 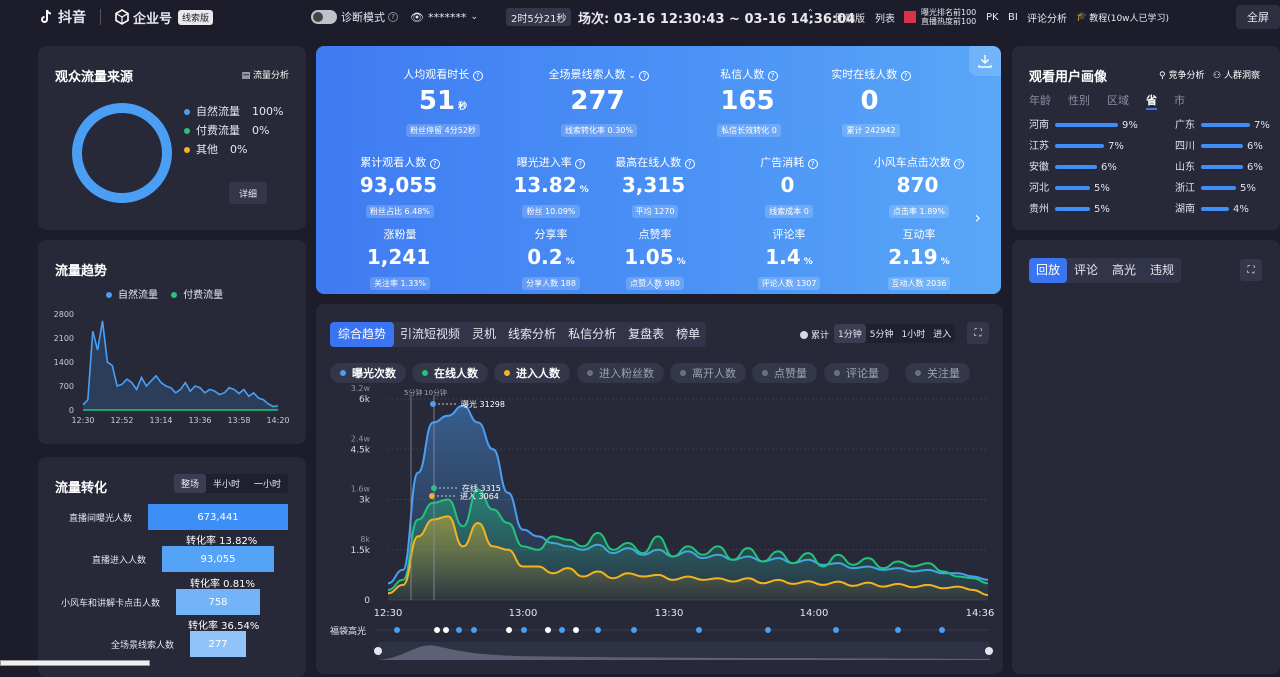 What do you see at coordinates (620, 373) in the screenshot?
I see `chip-enter-fans: 进入粉丝数` at bounding box center [620, 373].